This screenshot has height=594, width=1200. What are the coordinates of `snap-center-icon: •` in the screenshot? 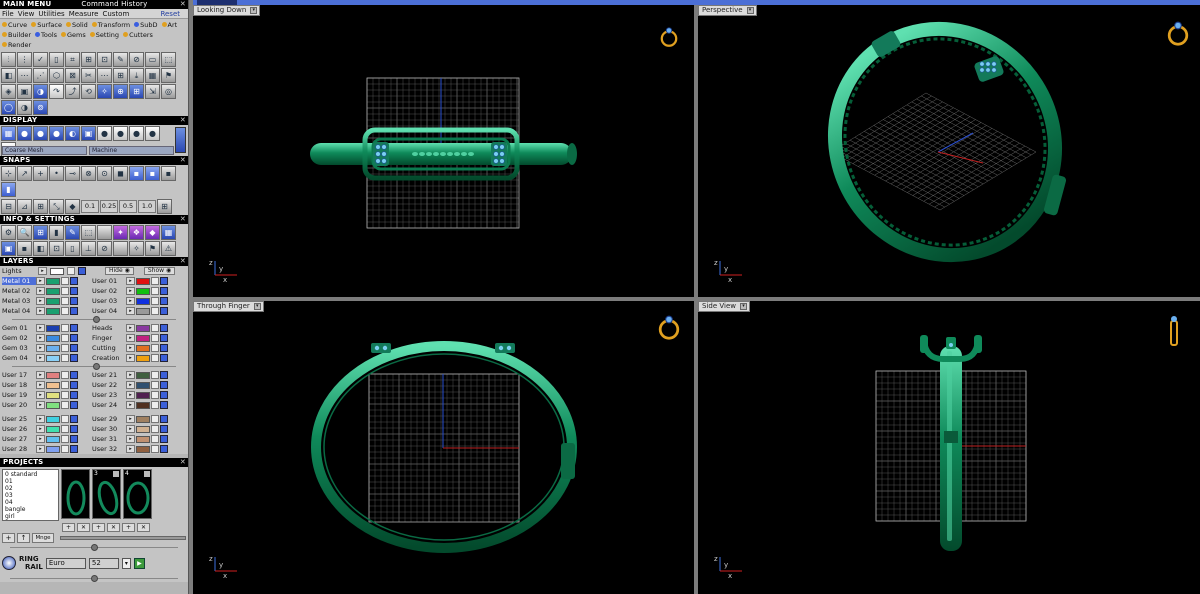 It's located at (56, 173).